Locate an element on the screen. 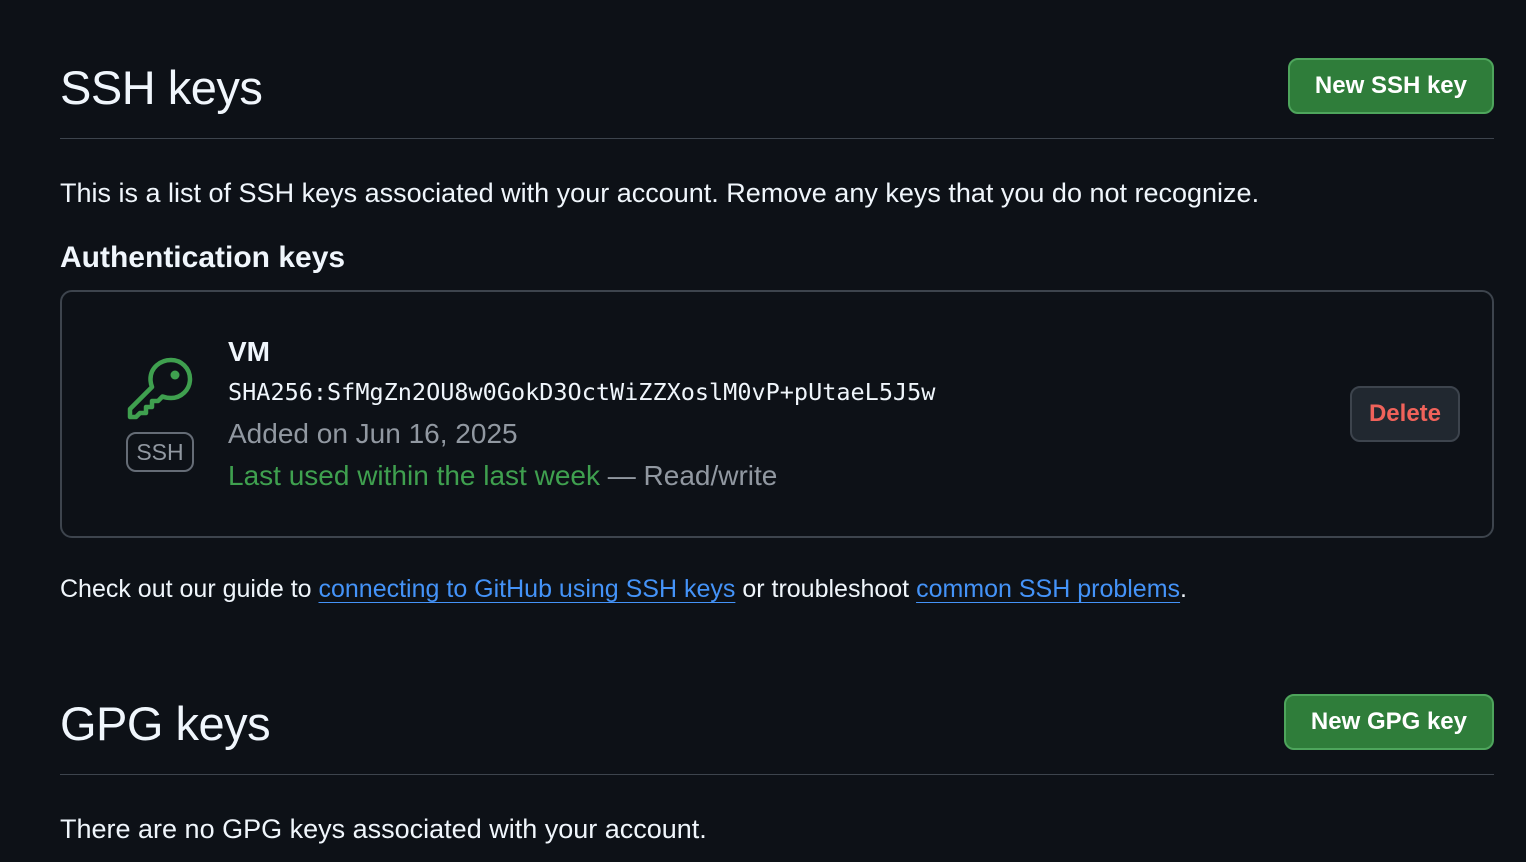 Image resolution: width=1526 pixels, height=862 pixels. ssh-key-title: VM is located at coordinates (249, 351).